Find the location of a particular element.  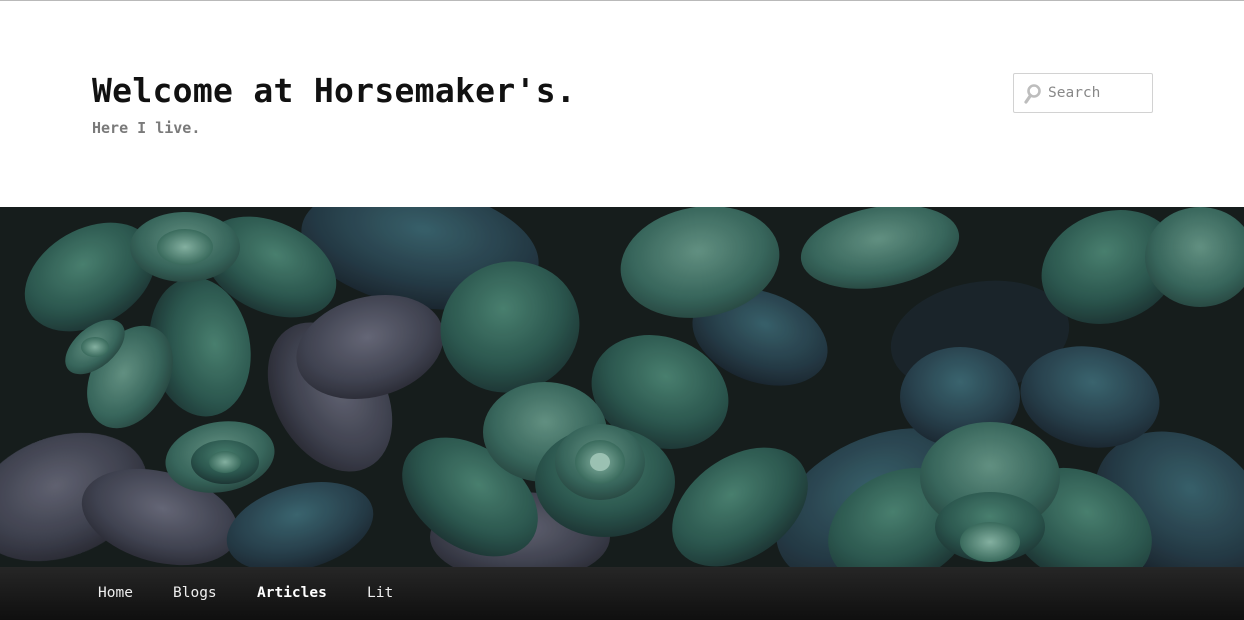

main-navigation: Home Blogs Articles Lit is located at coordinates (622, 593).